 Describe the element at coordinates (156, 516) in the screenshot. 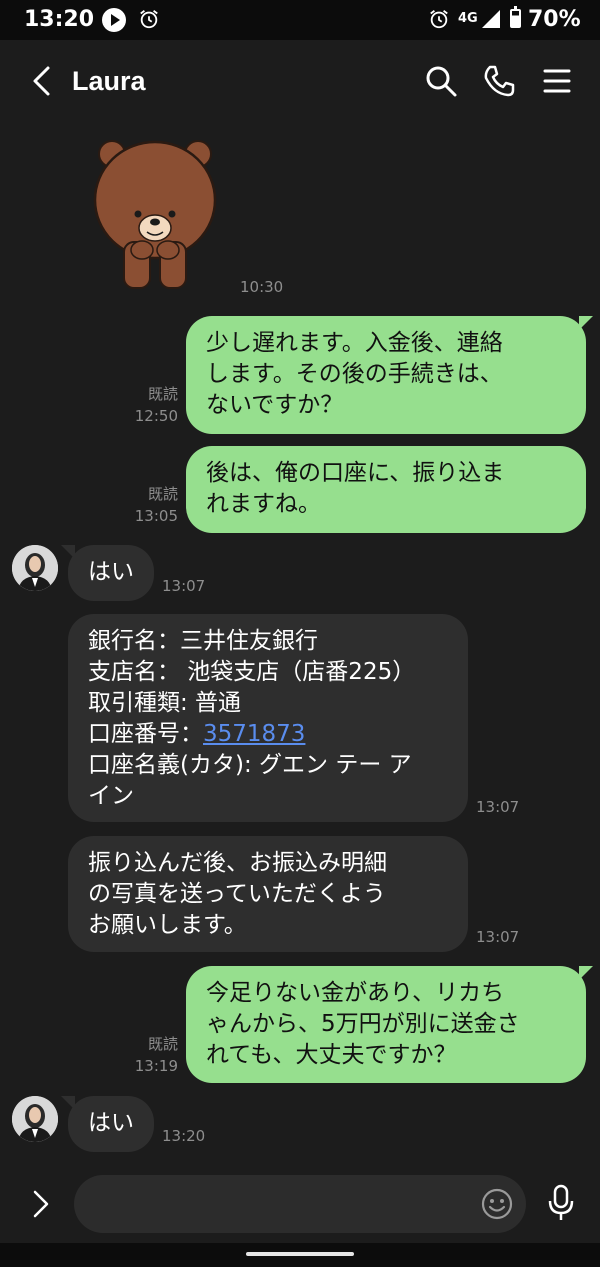

I see `message-time: 13:05` at that location.